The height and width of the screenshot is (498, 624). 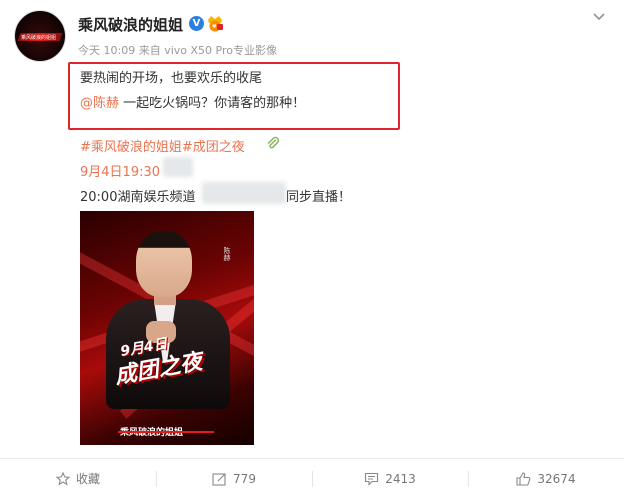 What do you see at coordinates (220, 50) in the screenshot?
I see `source-device: vivo X50 Pro专业影像` at bounding box center [220, 50].